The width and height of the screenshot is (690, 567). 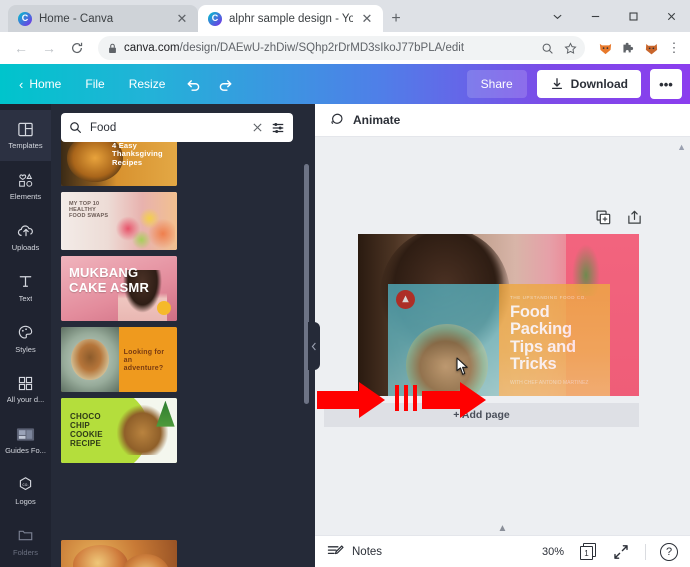 I want to click on search-input: Food, so click(x=177, y=127).